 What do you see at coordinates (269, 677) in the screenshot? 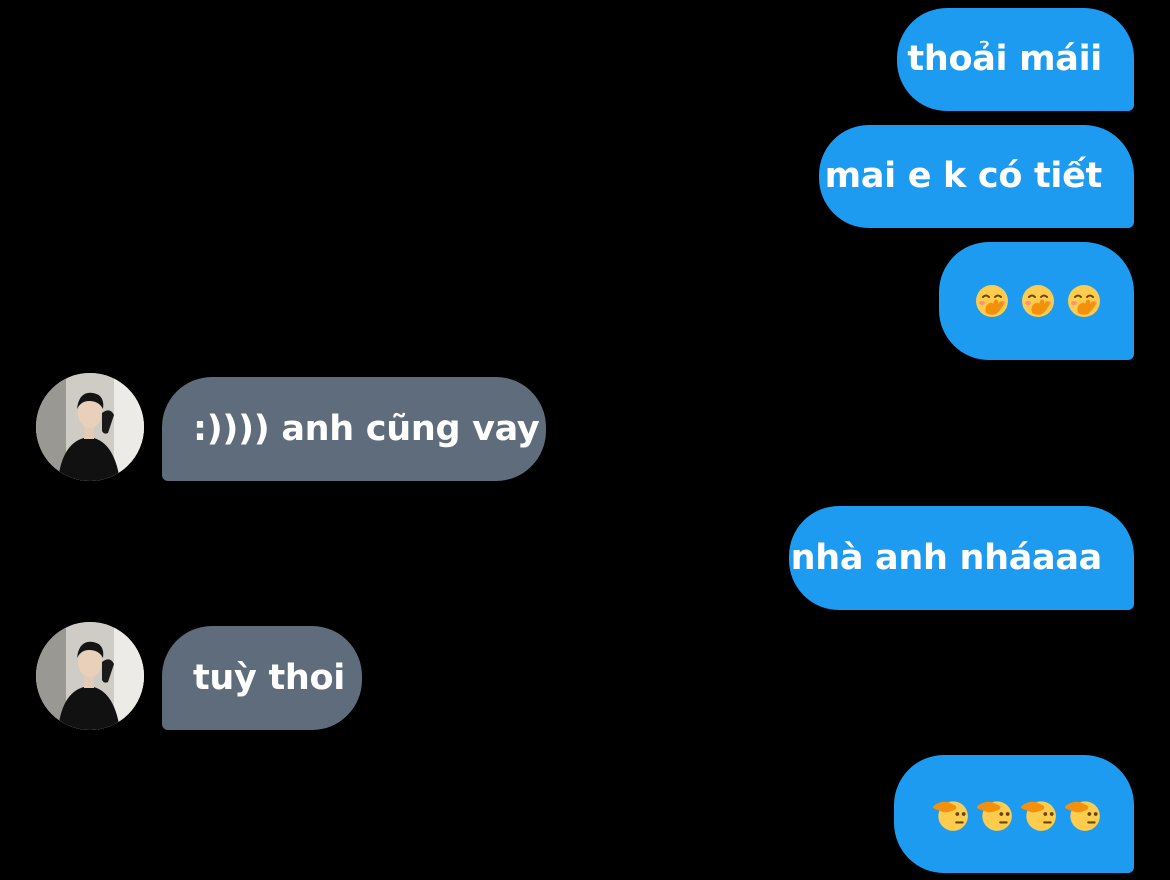
I see `message-text: tuỳ thoi` at bounding box center [269, 677].